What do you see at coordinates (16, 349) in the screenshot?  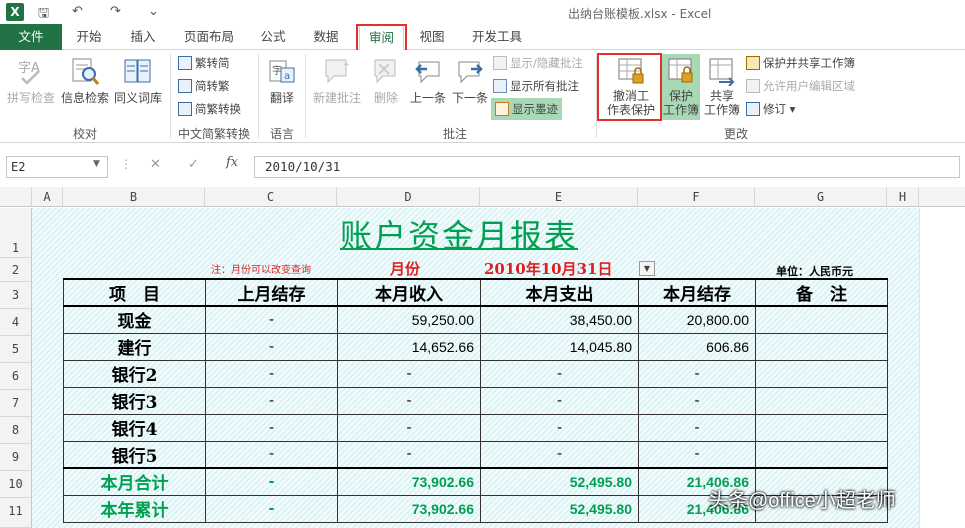 I see `row-header: 5` at bounding box center [16, 349].